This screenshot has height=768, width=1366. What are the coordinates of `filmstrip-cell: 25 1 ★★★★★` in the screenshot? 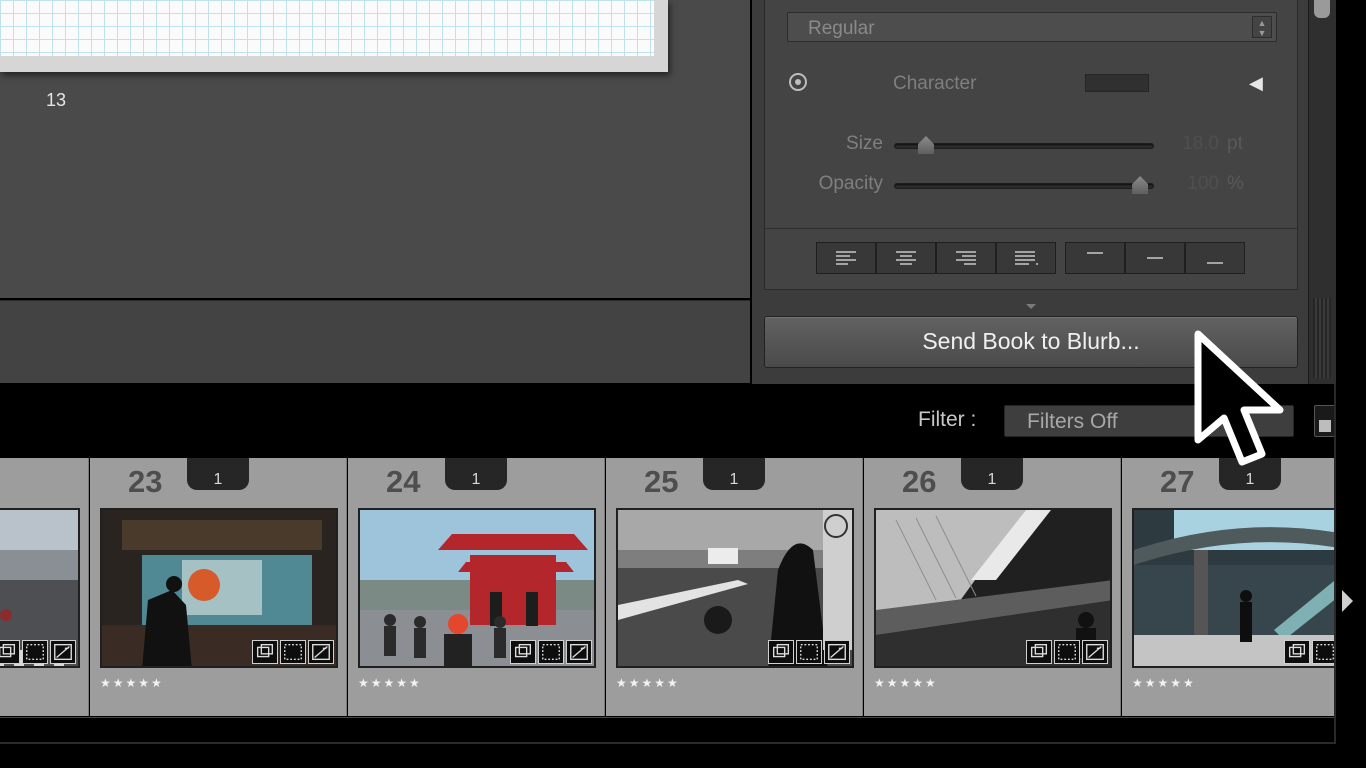 It's located at (734, 587).